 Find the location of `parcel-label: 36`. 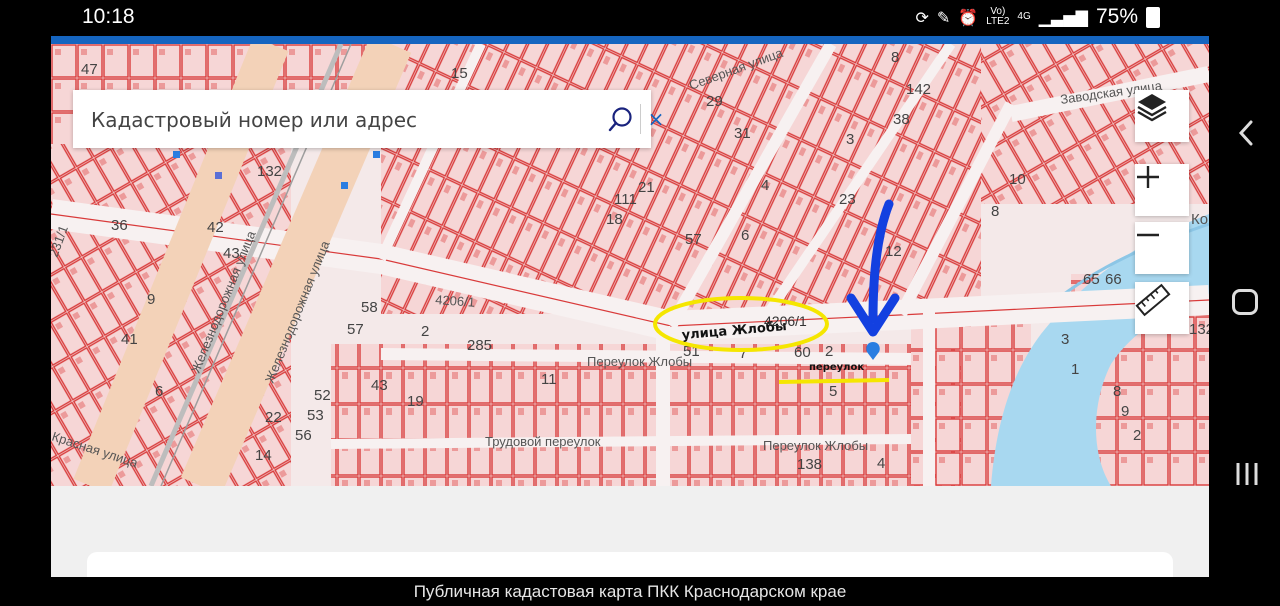

parcel-label: 36 is located at coordinates (119, 225).